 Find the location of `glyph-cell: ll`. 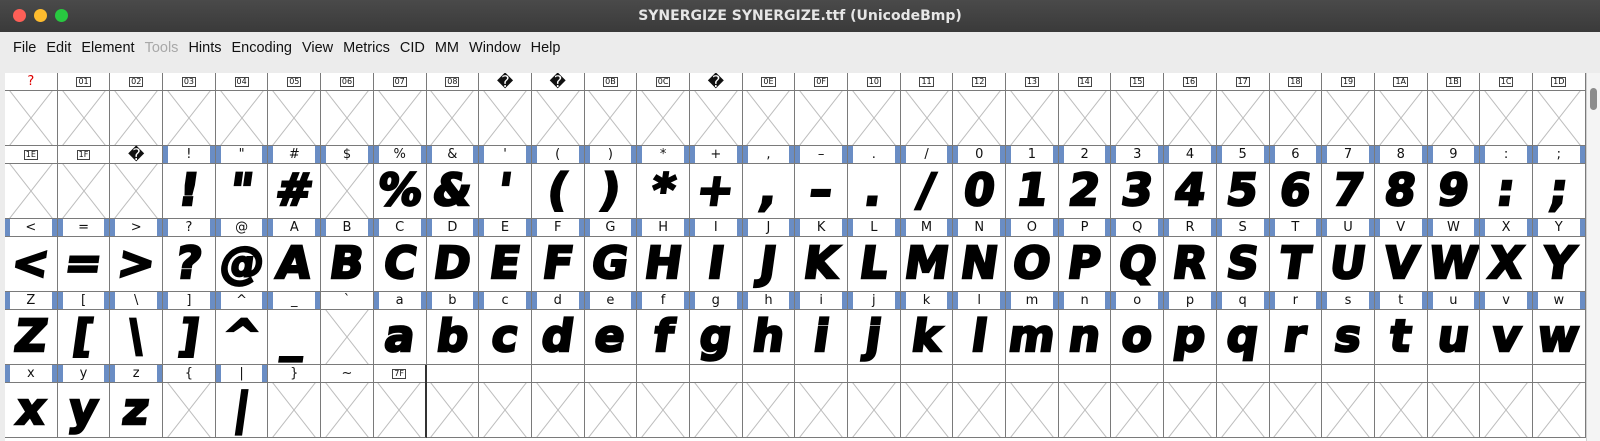

glyph-cell: ll is located at coordinates (980, 328).